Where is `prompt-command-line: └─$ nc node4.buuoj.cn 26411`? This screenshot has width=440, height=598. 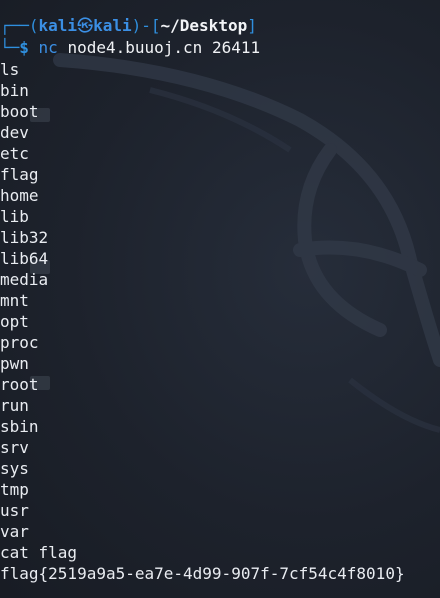
prompt-command-line: └─$ nc node4.buuoj.cn 26411 is located at coordinates (130, 48).